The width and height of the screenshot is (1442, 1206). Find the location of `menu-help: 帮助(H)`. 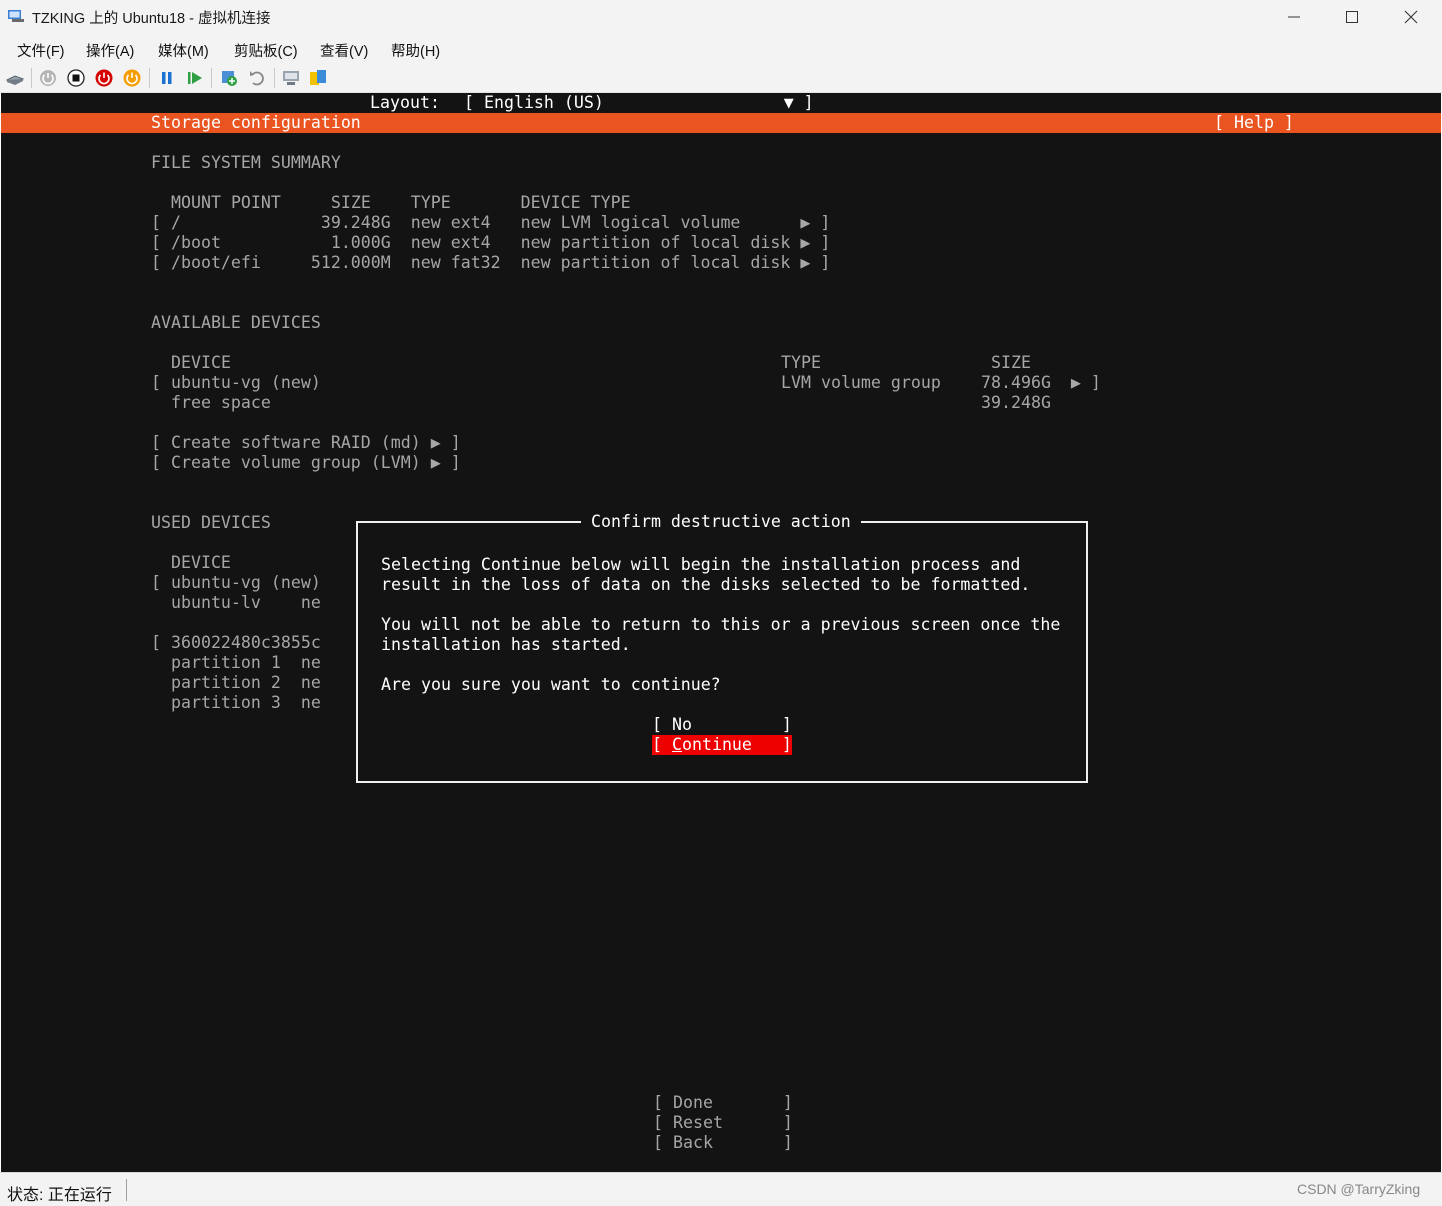

menu-help: 帮助(H) is located at coordinates (415, 50).